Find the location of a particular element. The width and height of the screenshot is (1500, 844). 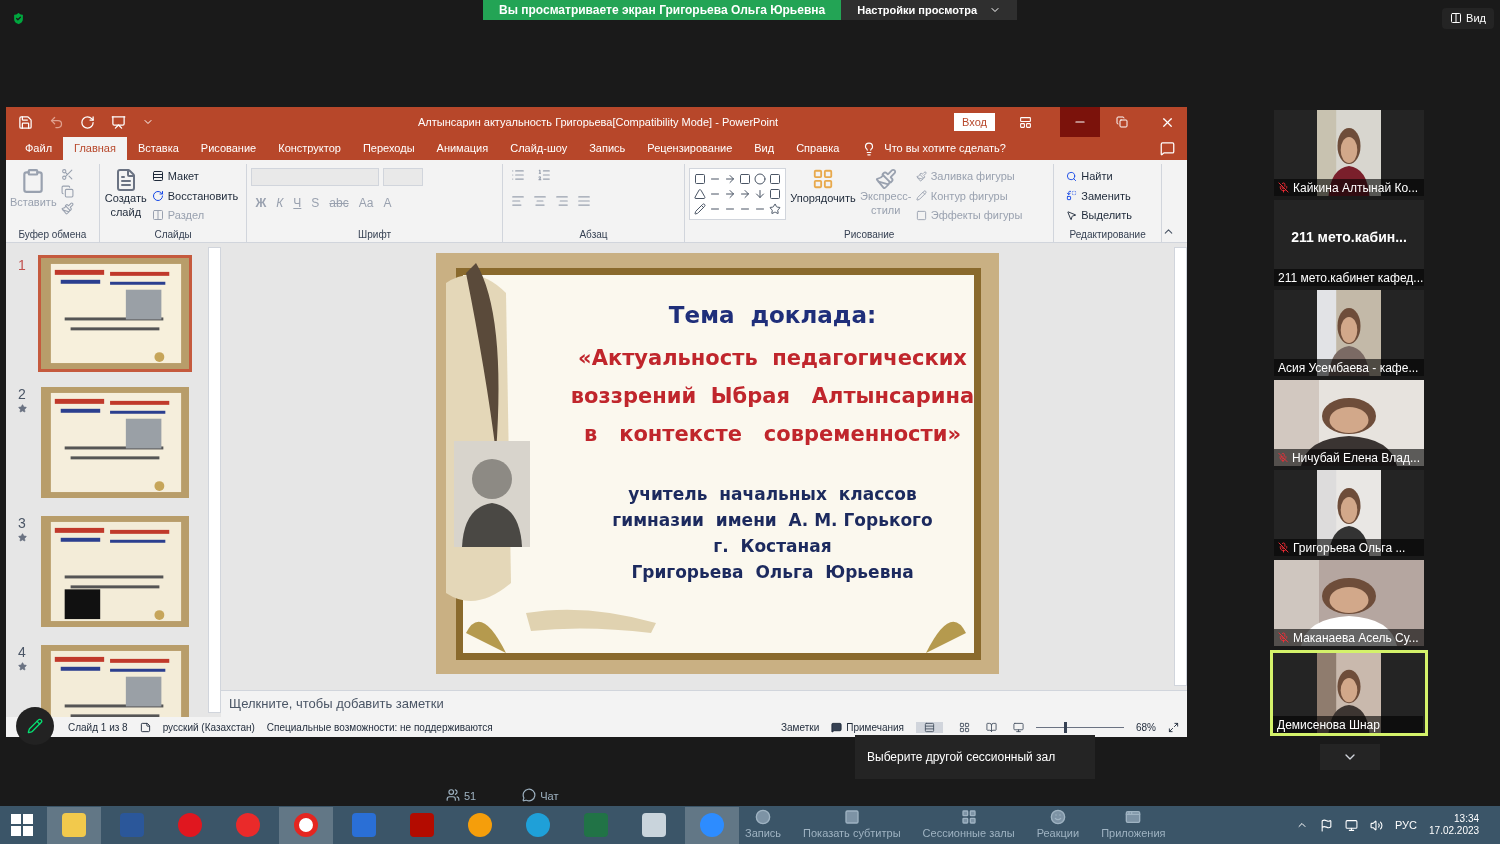

layout-icon is located at coordinates (1456, 18).